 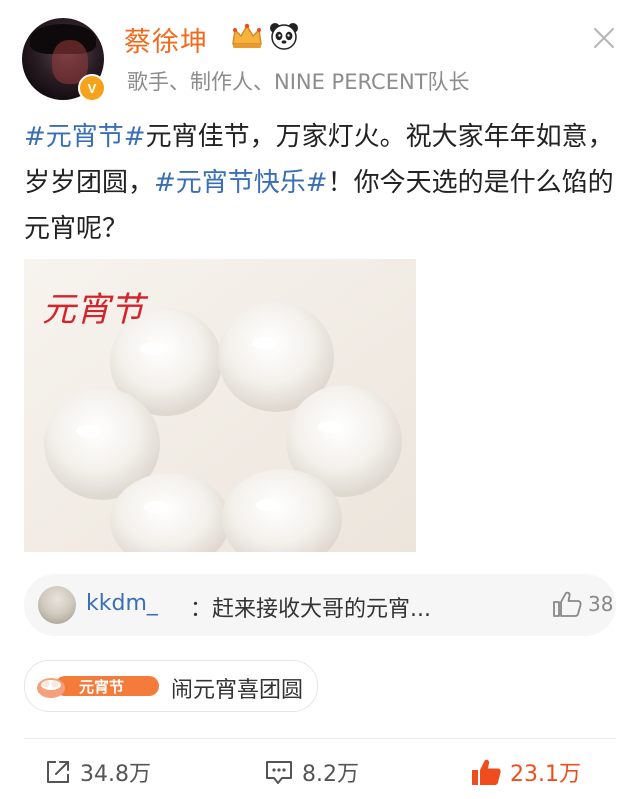 I want to click on close-icon, so click(x=604, y=38).